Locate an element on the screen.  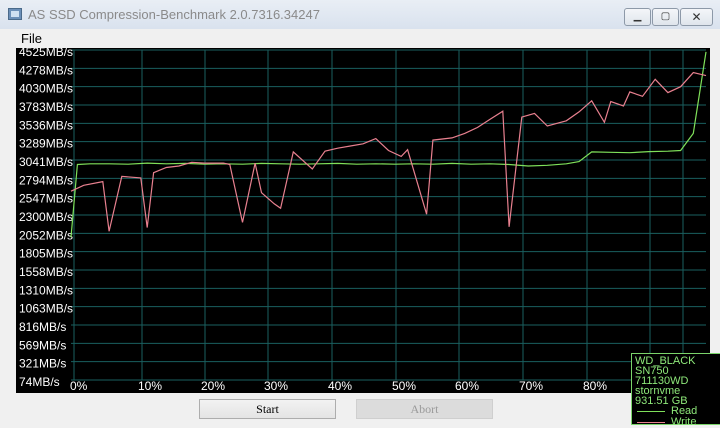
y-tick-label: 2794MB/s is located at coordinates (46, 180).